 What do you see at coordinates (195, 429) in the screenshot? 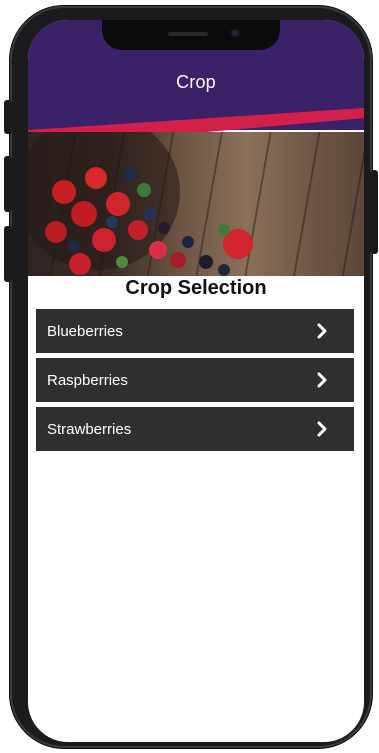
I see `list-item-strawberries: Strawberries` at bounding box center [195, 429].